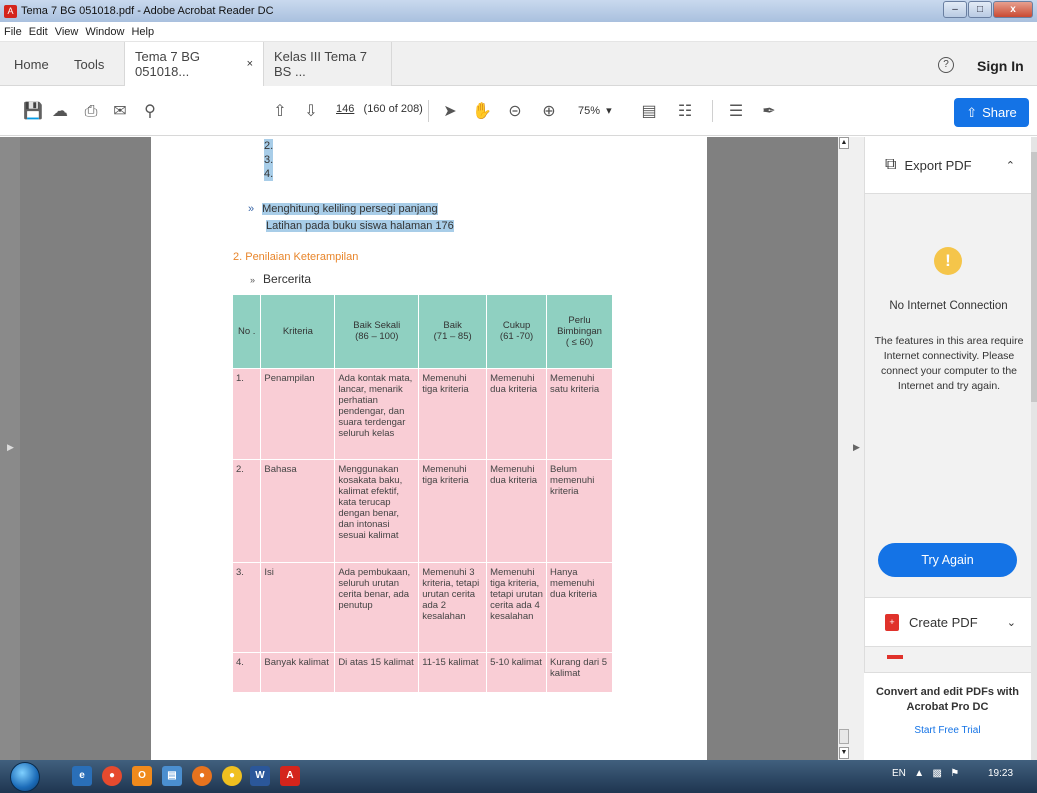 This screenshot has height=793, width=1037. I want to click on table-header: Baik (71 – 85), so click(453, 331).